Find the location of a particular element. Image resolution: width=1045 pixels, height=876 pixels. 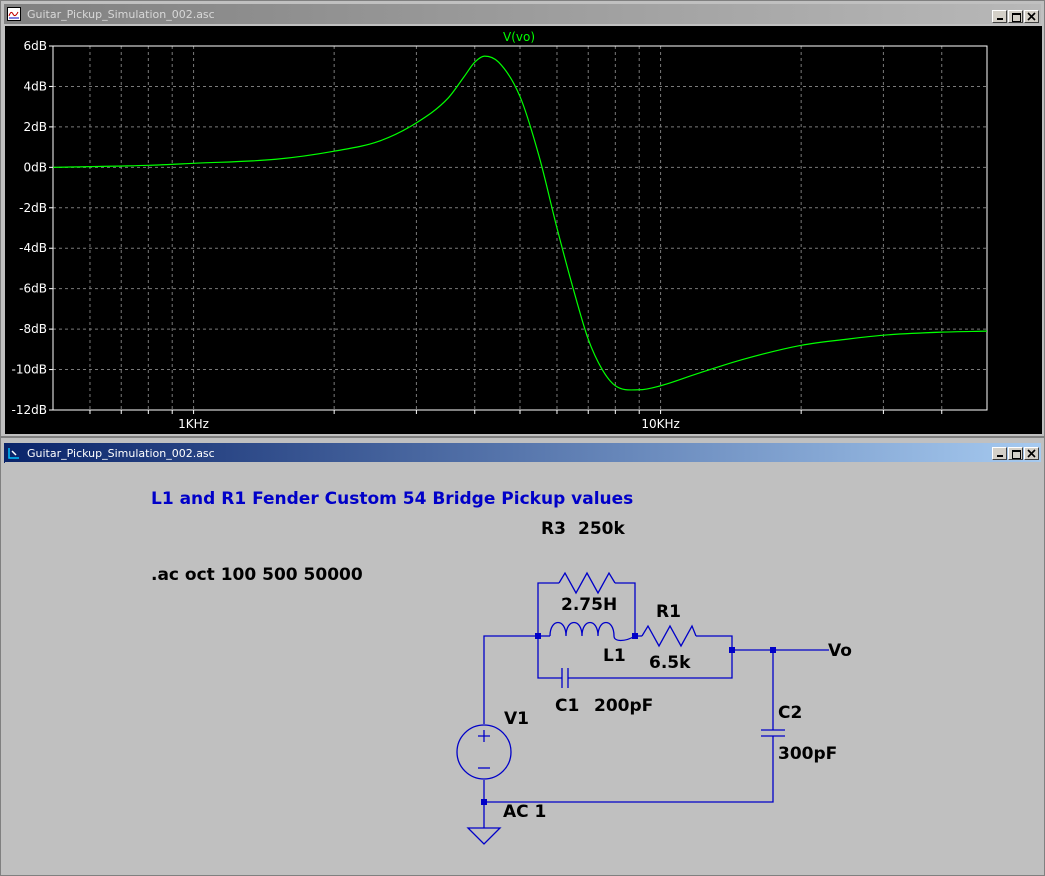

y-tick-label: -6dB is located at coordinates (33, 289).